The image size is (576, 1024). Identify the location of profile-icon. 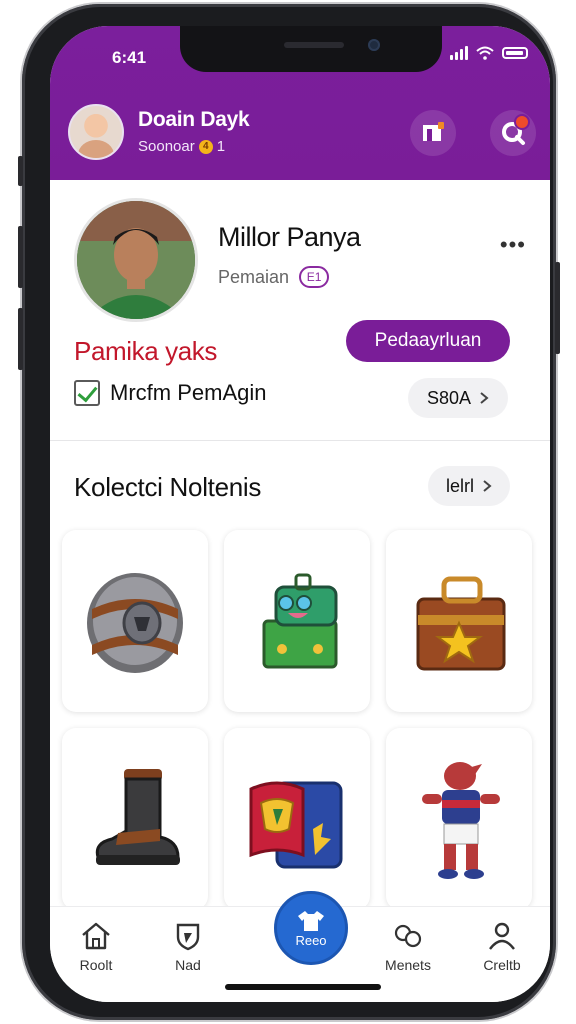
(502, 936).